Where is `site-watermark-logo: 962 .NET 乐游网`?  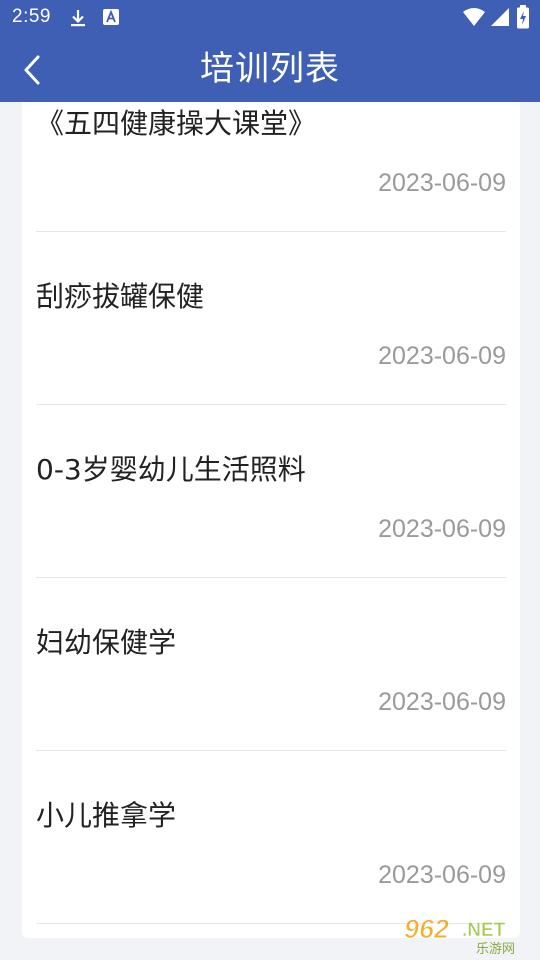 site-watermark-logo: 962 .NET 乐游网 is located at coordinates (460, 935).